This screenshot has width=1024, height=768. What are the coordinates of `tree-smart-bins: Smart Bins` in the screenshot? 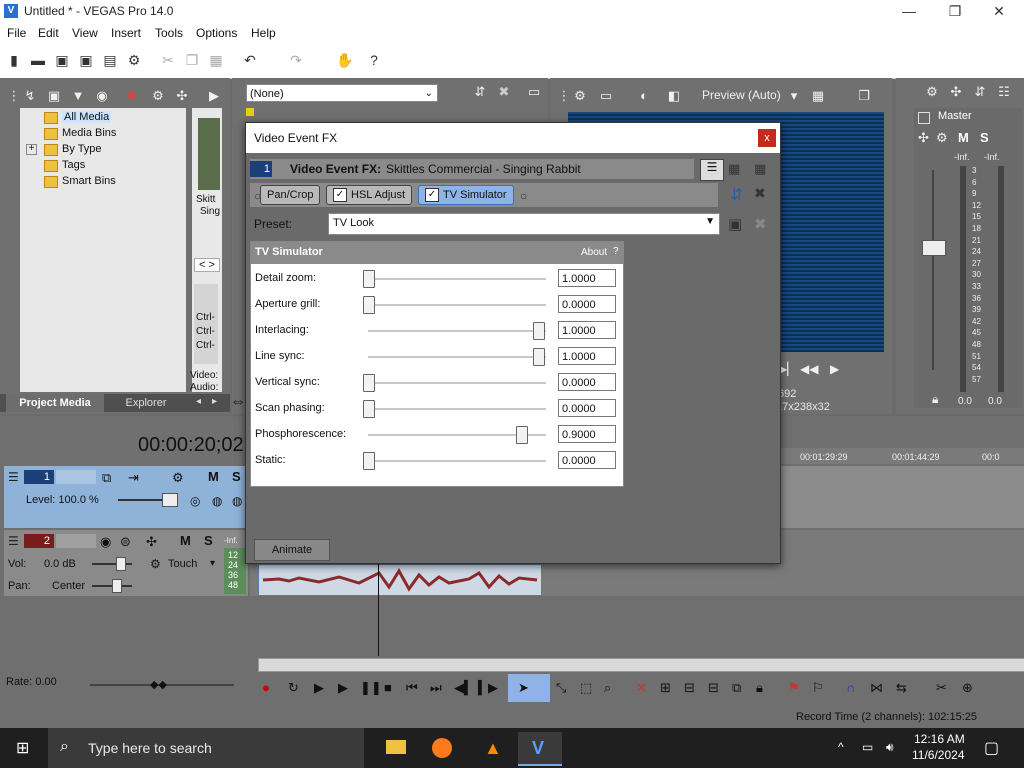 It's located at (89, 181).